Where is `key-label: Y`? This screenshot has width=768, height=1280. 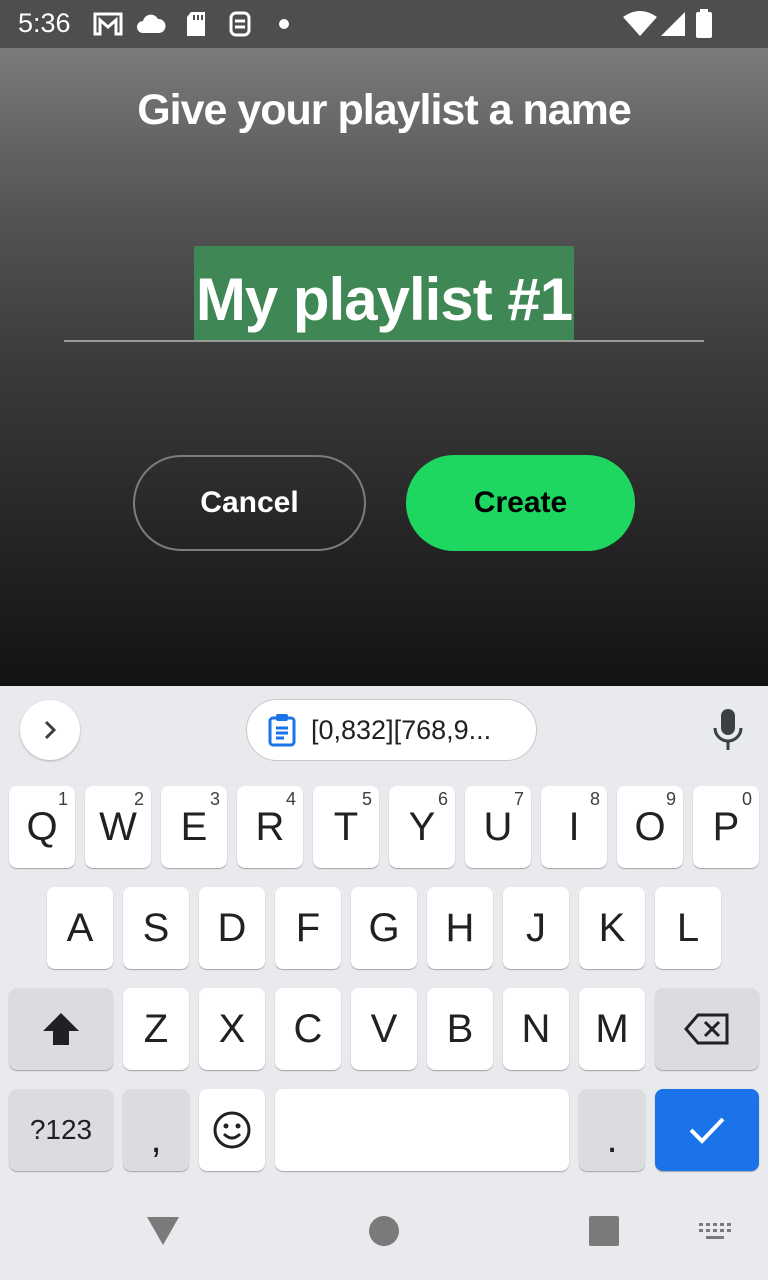
key-label: Y is located at coordinates (422, 826).